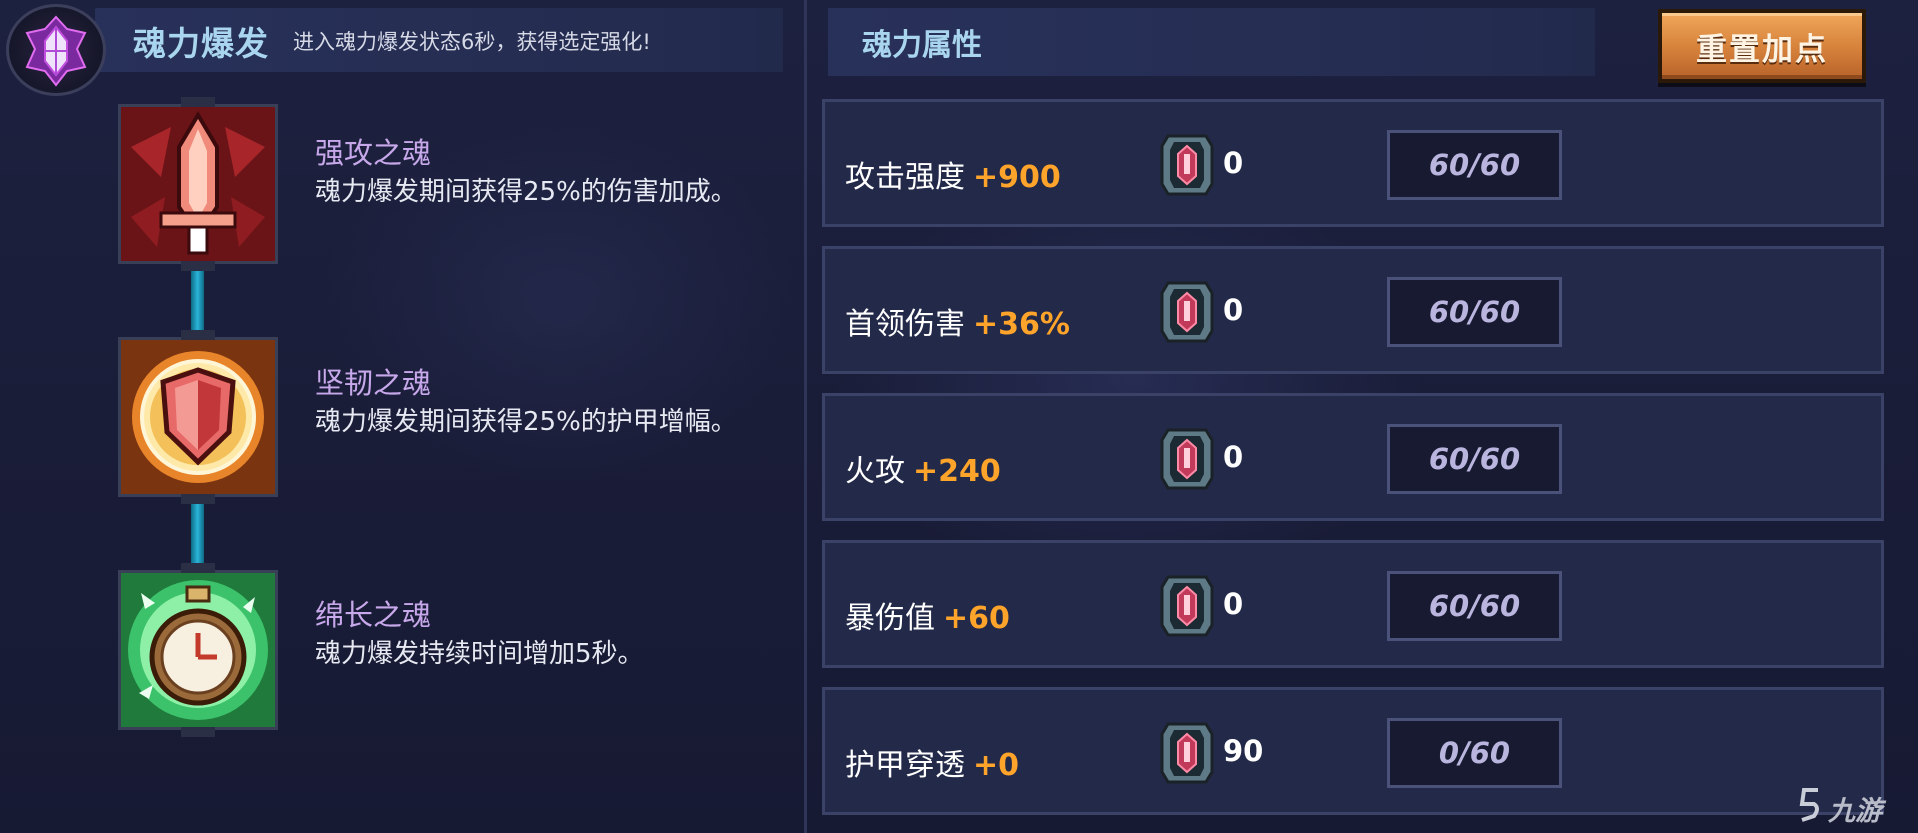 The image size is (1918, 833). I want to click on skill-name: 绵长之魂, so click(373, 615).